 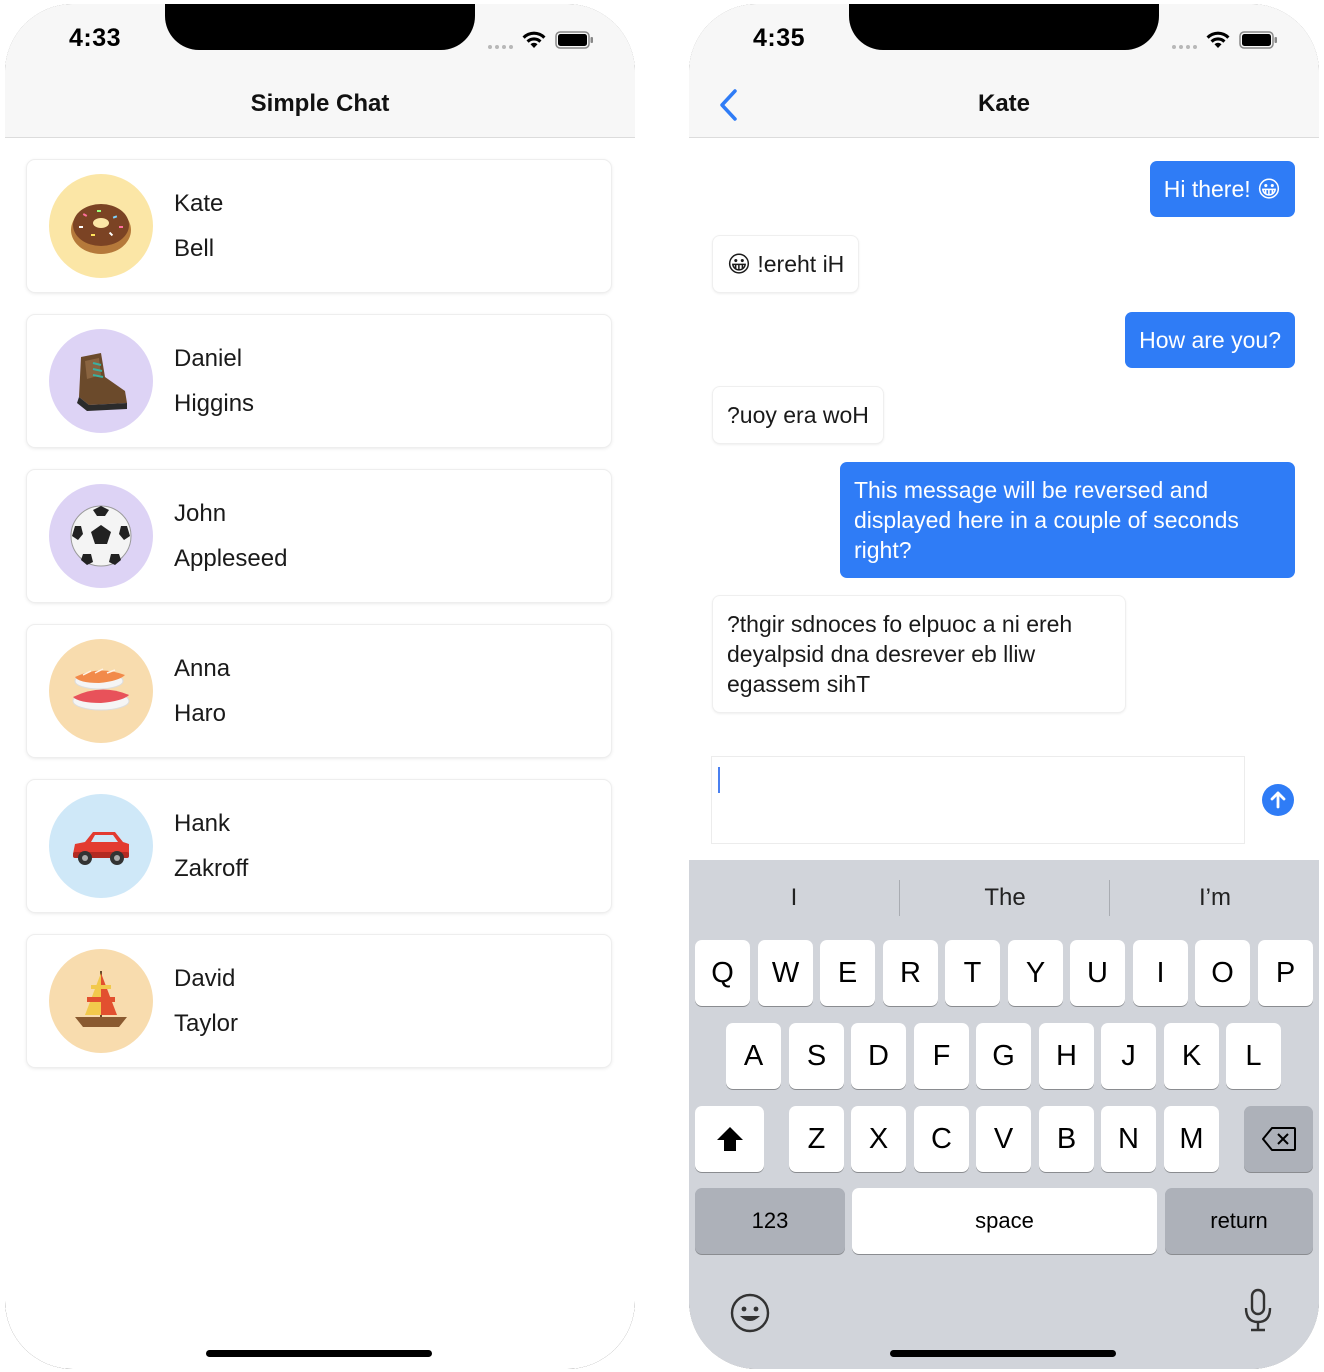 What do you see at coordinates (1035, 973) in the screenshot?
I see `key-y: Y` at bounding box center [1035, 973].